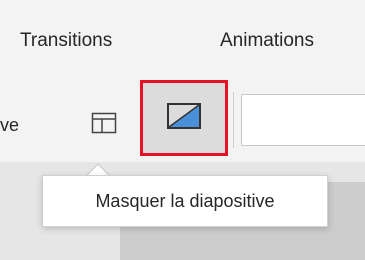  I want to click on slide-layout-icon, so click(104, 125).